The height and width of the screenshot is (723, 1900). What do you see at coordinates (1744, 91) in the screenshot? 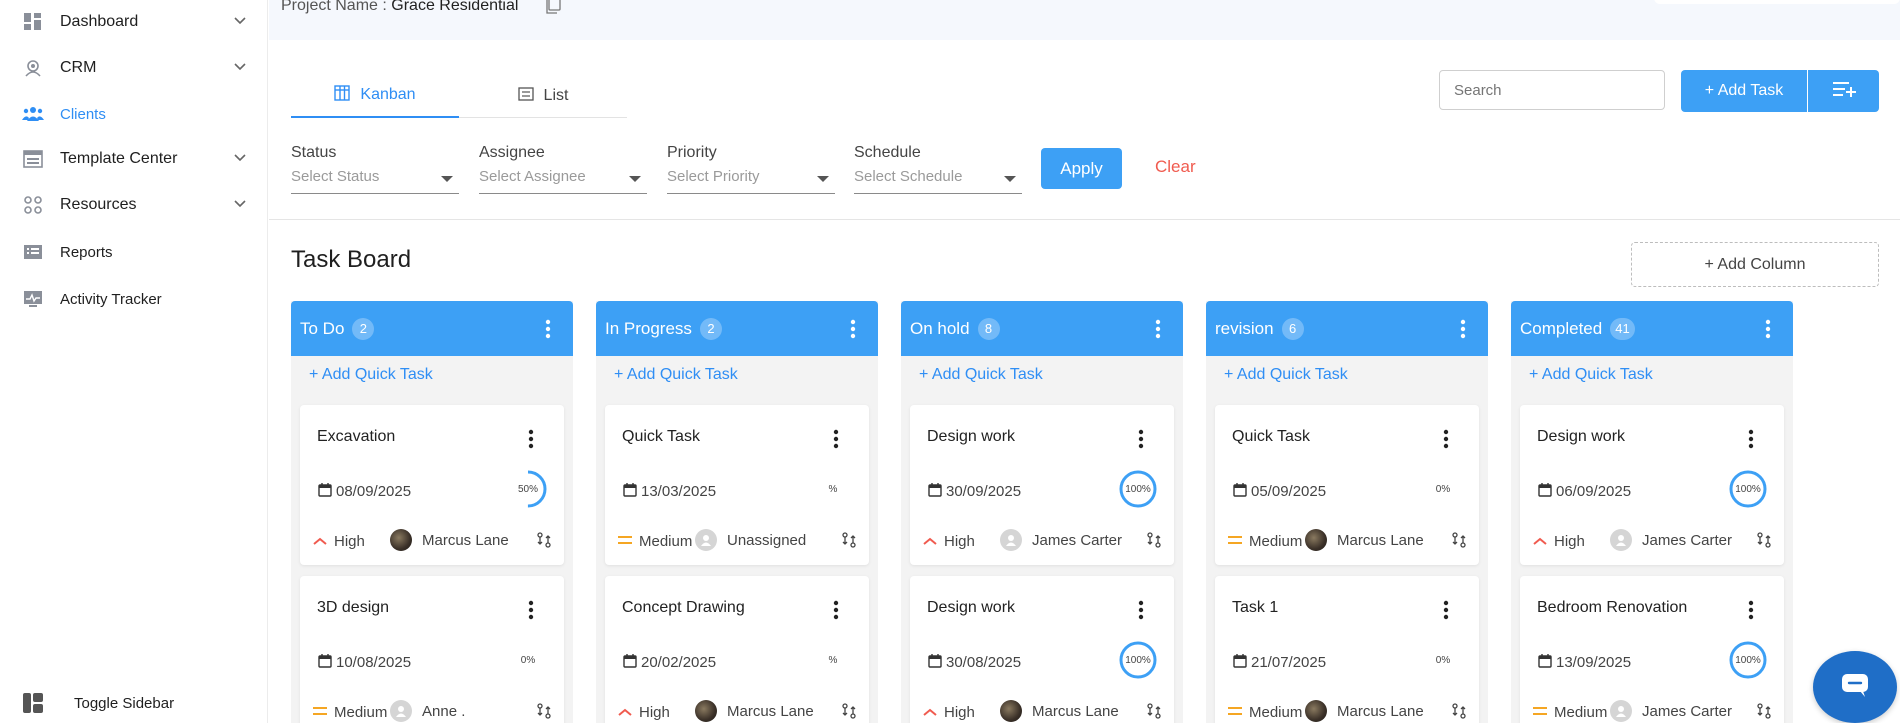
I see `add-task-button: + Add Task` at bounding box center [1744, 91].